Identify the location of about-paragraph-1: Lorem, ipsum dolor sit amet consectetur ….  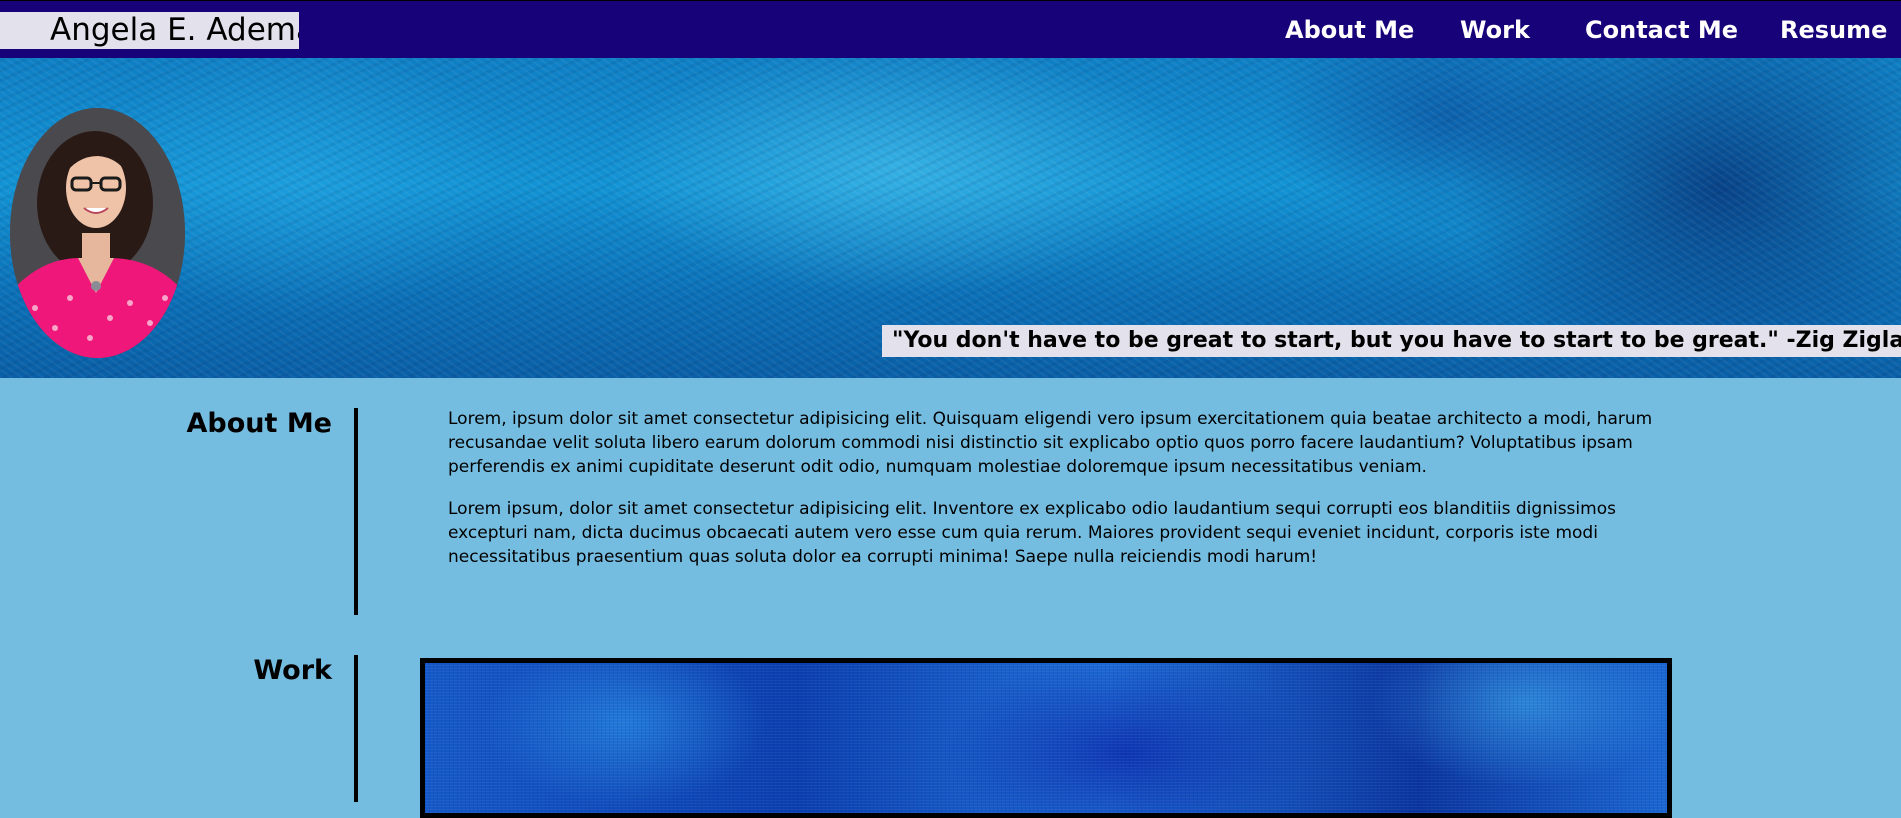
(1050, 443).